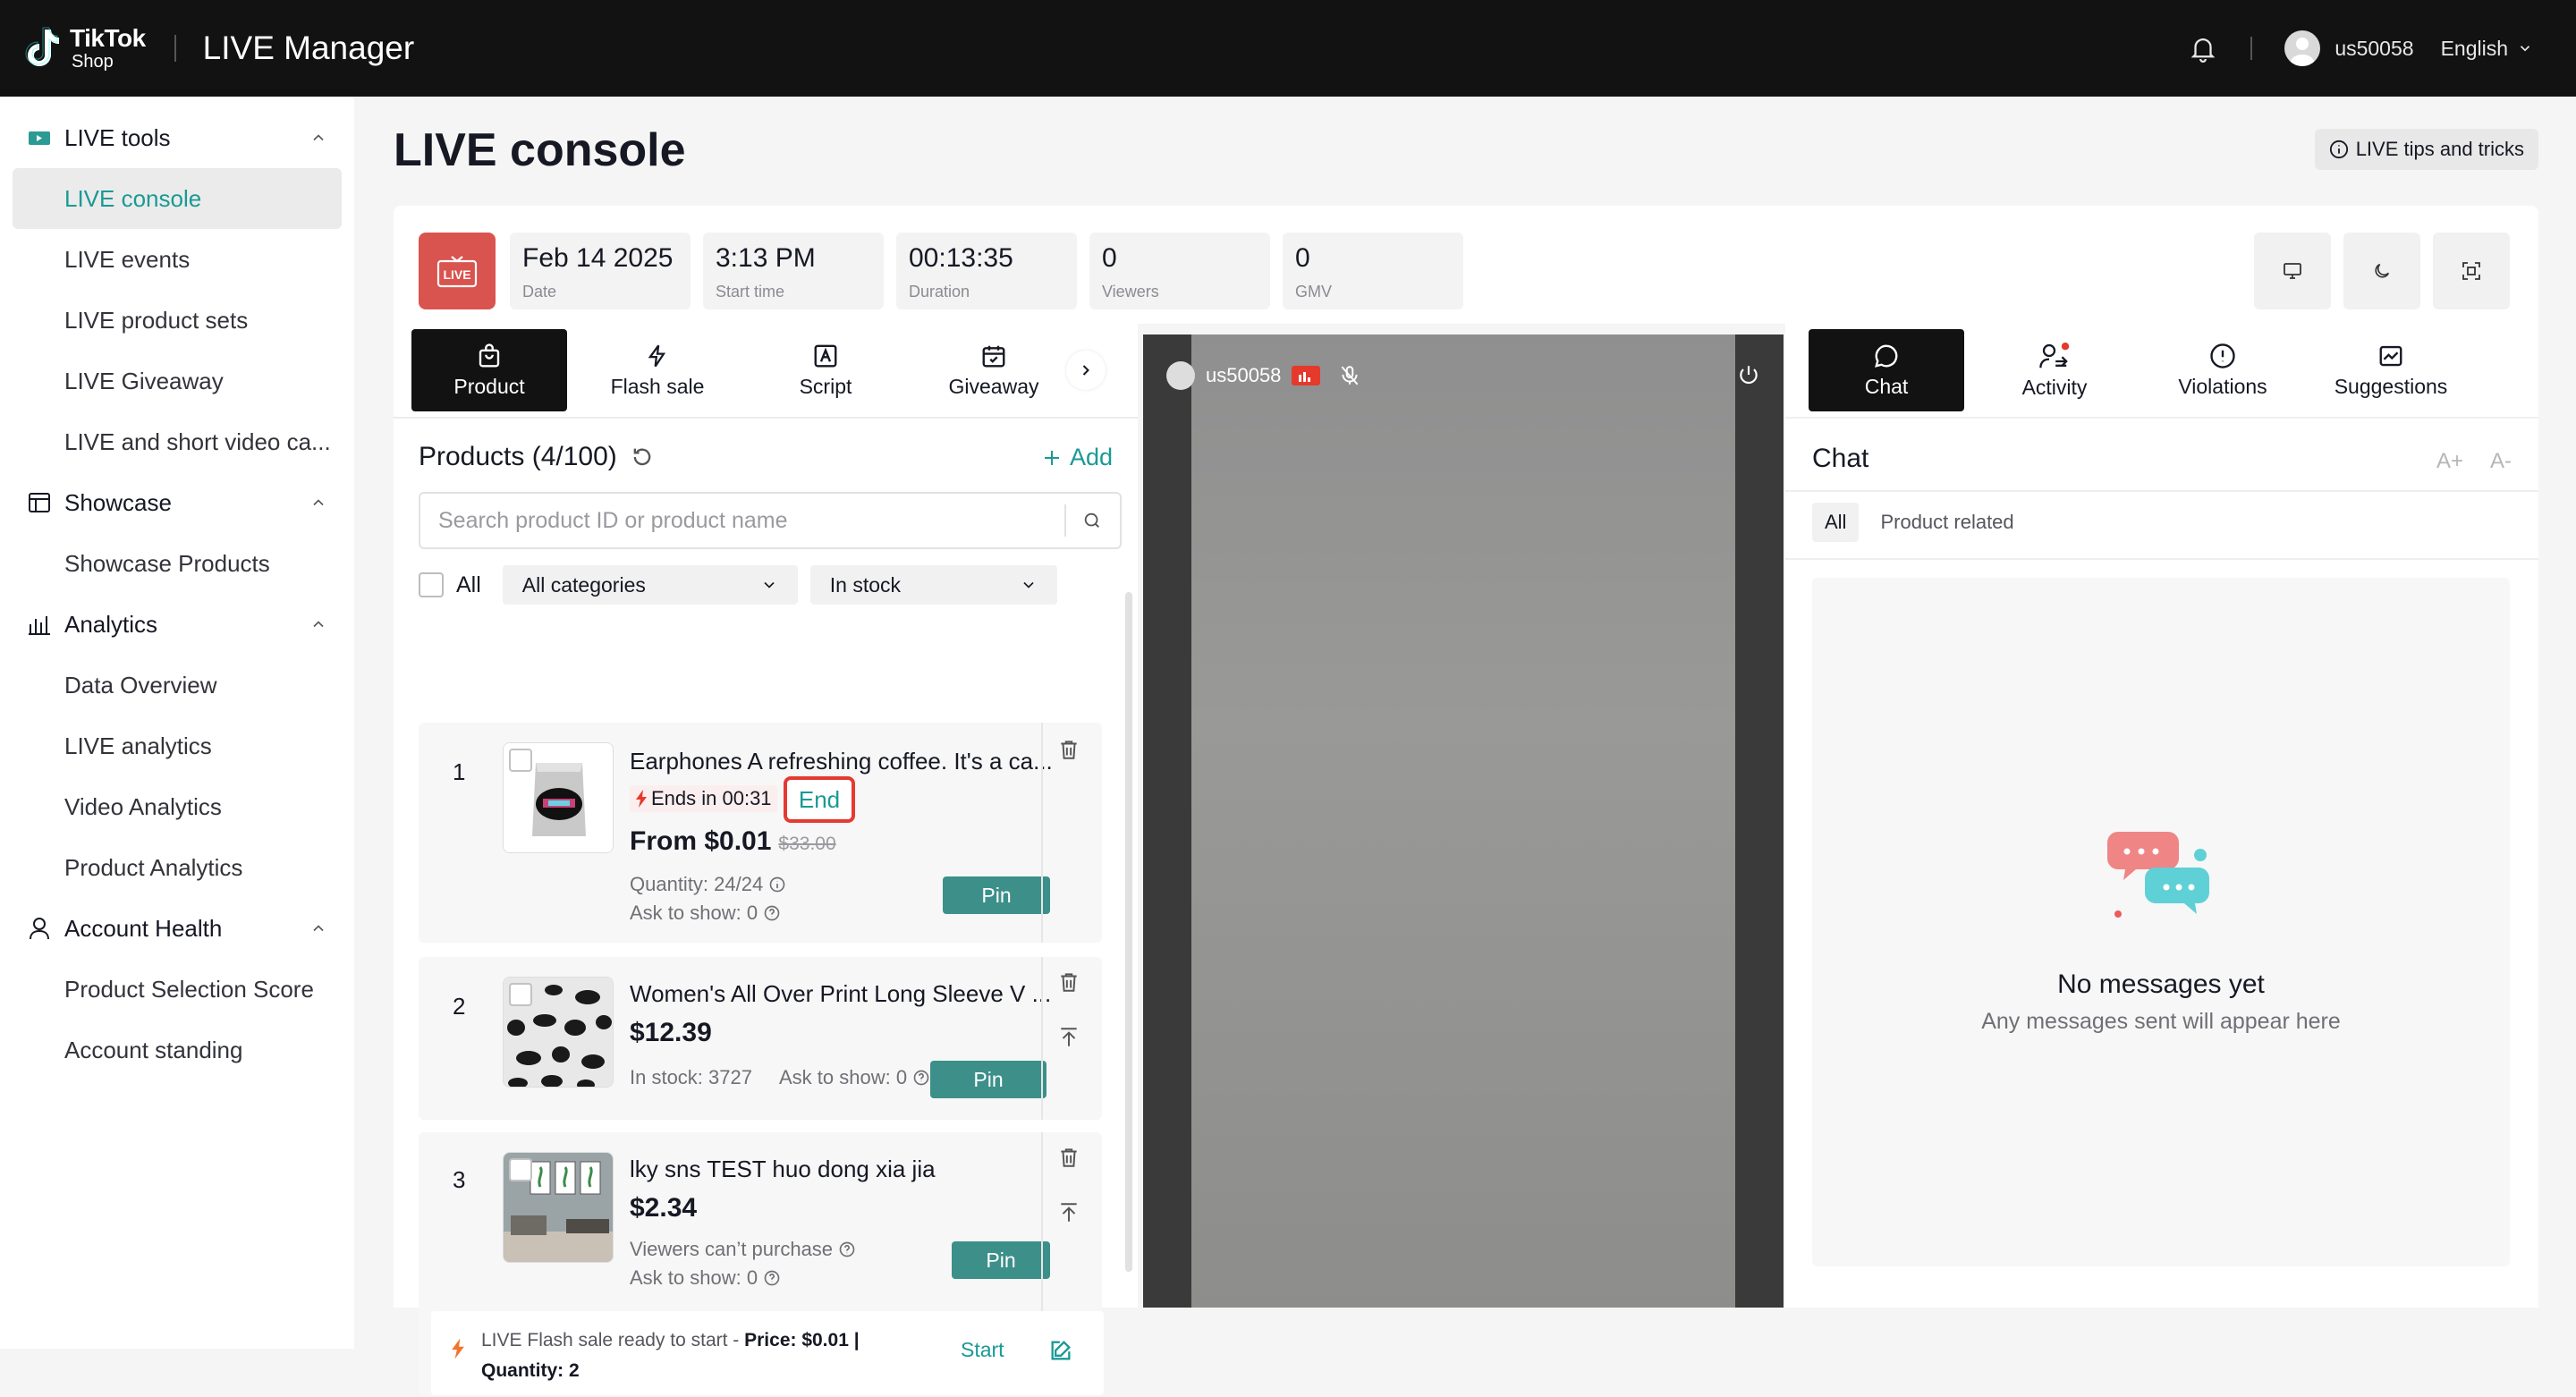 Image resolution: width=2576 pixels, height=1397 pixels. I want to click on tab-violations: Violations, so click(2223, 370).